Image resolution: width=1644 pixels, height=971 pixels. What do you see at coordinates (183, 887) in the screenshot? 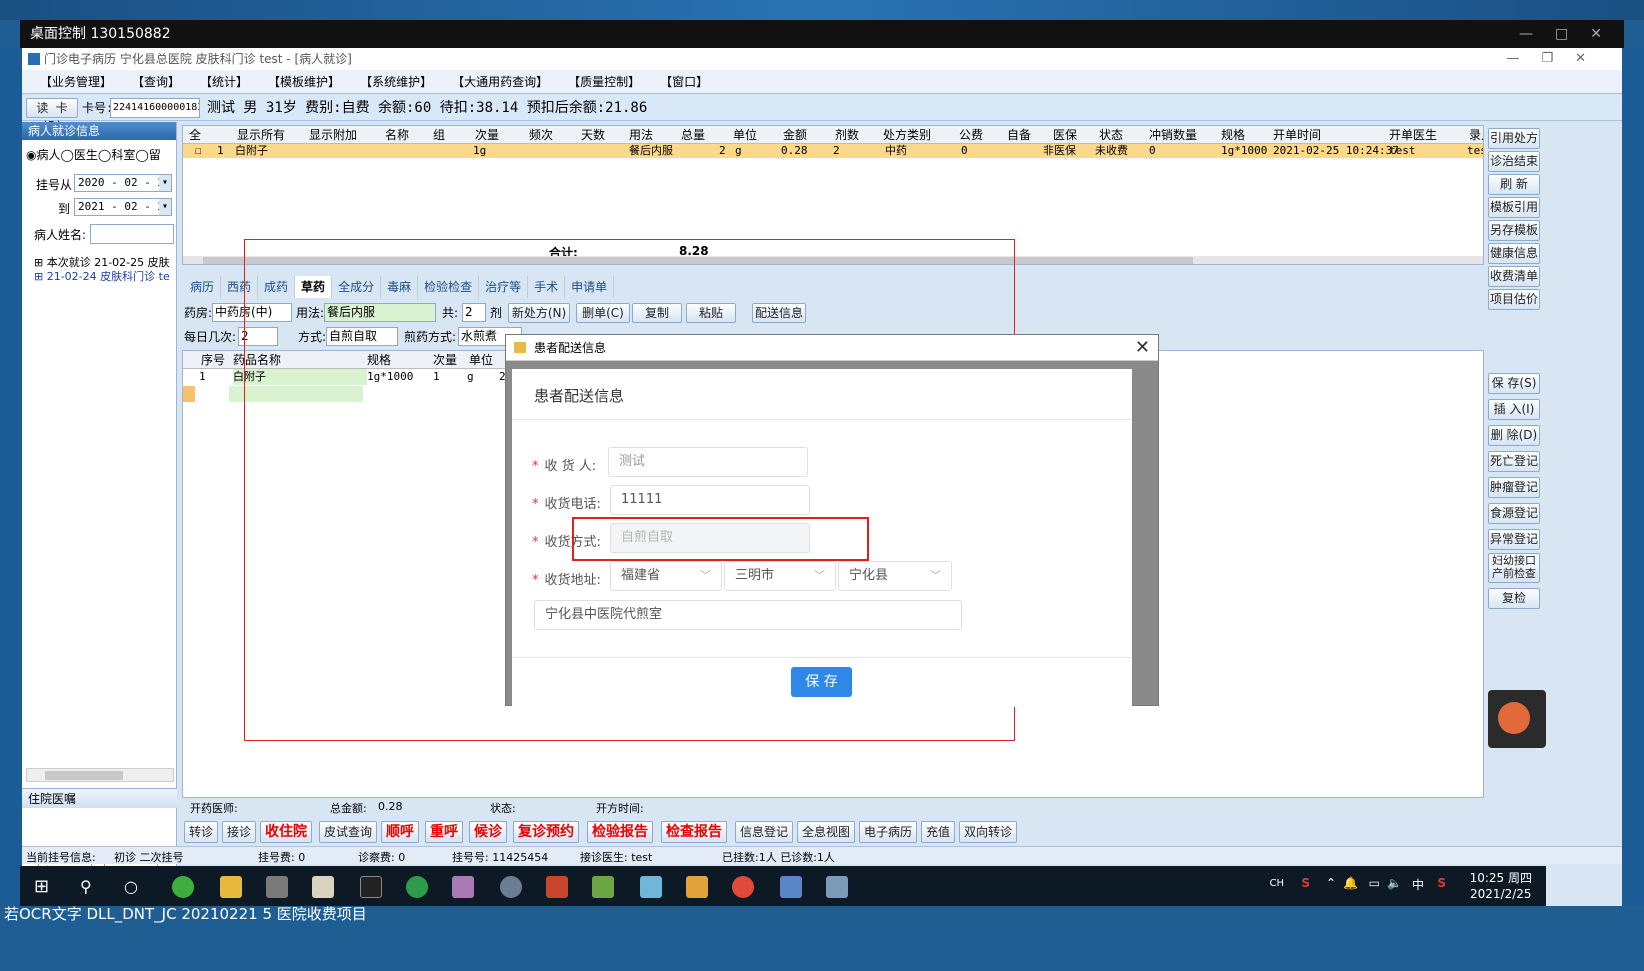
I see `browser-icon` at bounding box center [183, 887].